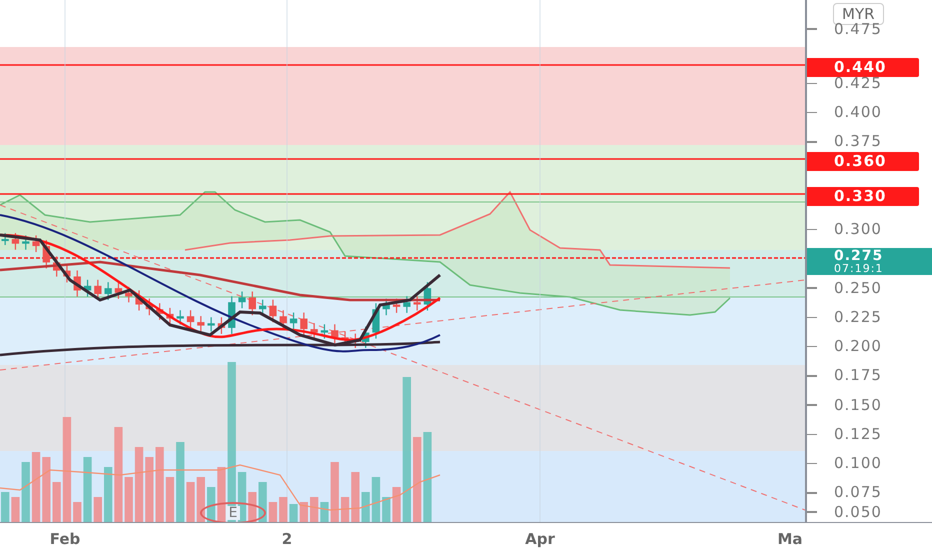 This screenshot has height=550, width=932. Describe the element at coordinates (858, 464) in the screenshot. I see `price-tick-label: 0.100` at that location.